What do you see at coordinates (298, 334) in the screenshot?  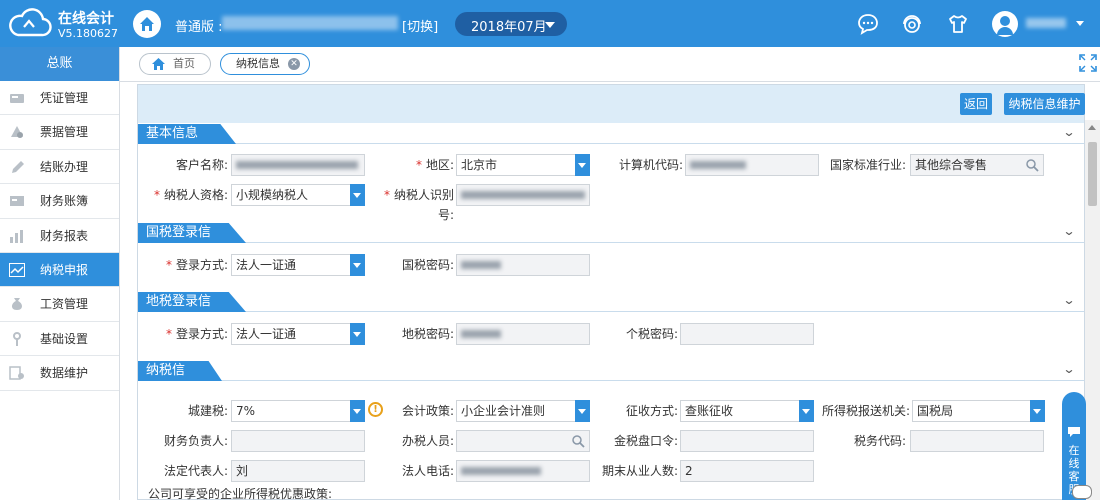 I see `local-login-method-select: 法人一证通` at bounding box center [298, 334].